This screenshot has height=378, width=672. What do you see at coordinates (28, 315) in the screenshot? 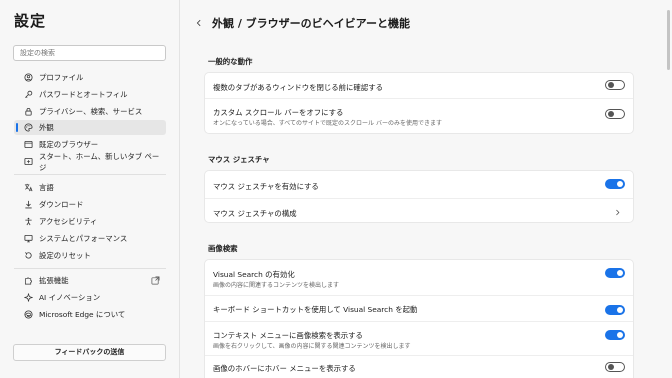
I see `edge-logo-icon` at bounding box center [28, 315].